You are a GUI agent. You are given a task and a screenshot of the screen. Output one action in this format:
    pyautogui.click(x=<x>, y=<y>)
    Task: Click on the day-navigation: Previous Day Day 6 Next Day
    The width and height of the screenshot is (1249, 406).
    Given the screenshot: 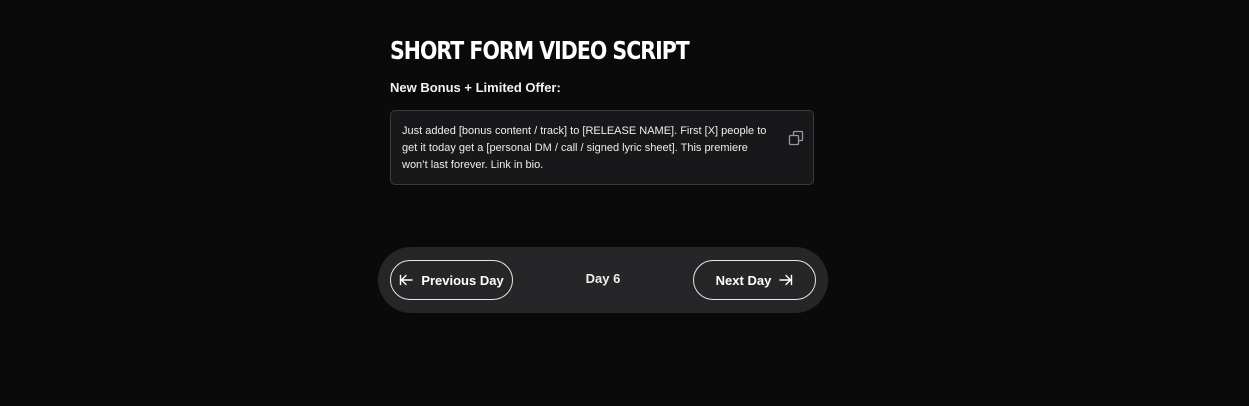 What is the action you would take?
    pyautogui.click(x=603, y=280)
    